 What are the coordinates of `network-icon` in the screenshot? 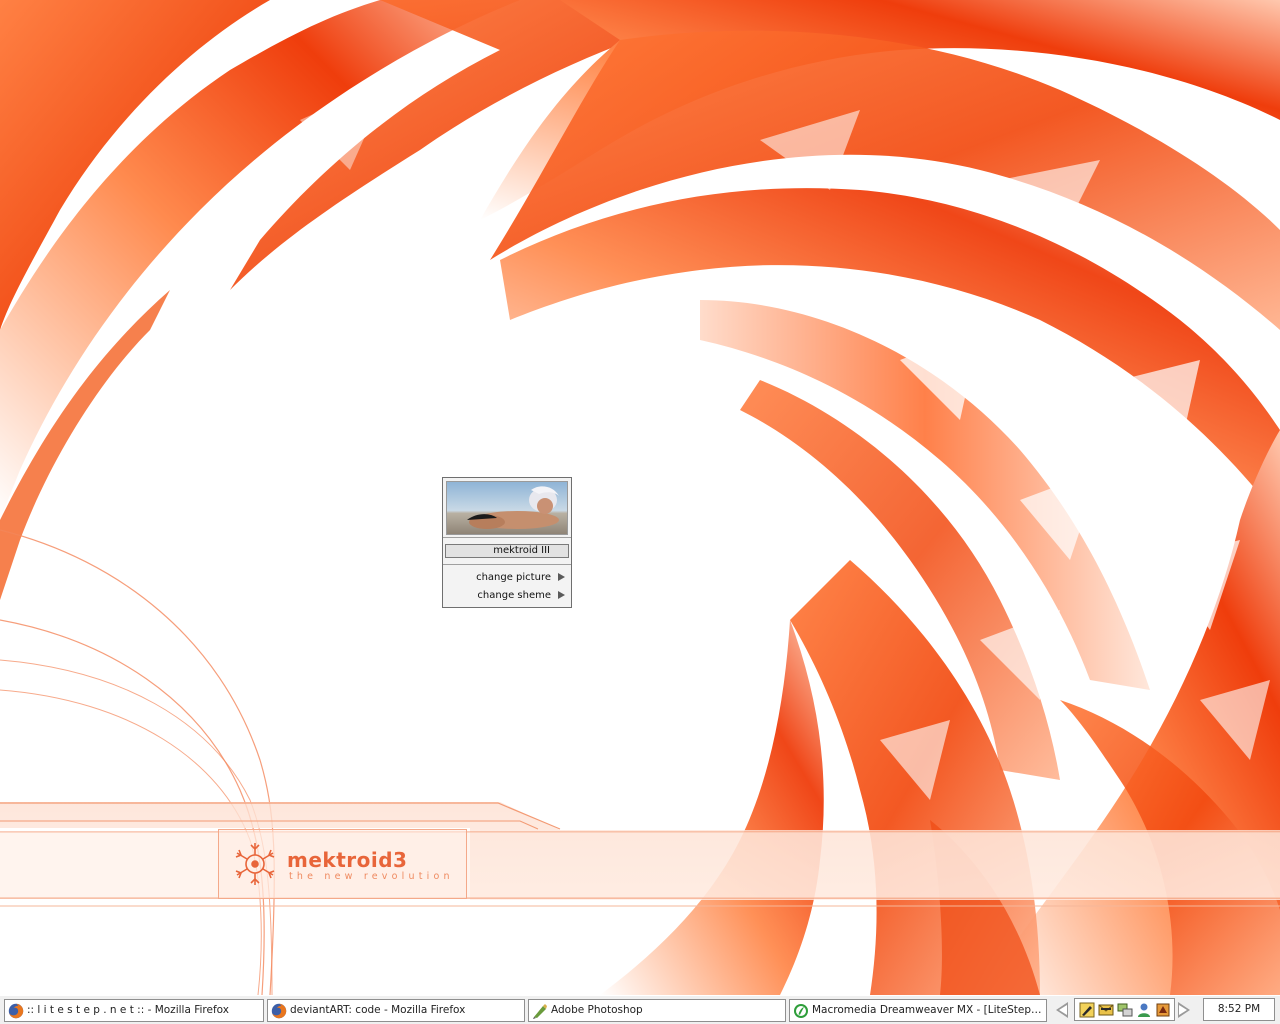 It's located at (1125, 1010).